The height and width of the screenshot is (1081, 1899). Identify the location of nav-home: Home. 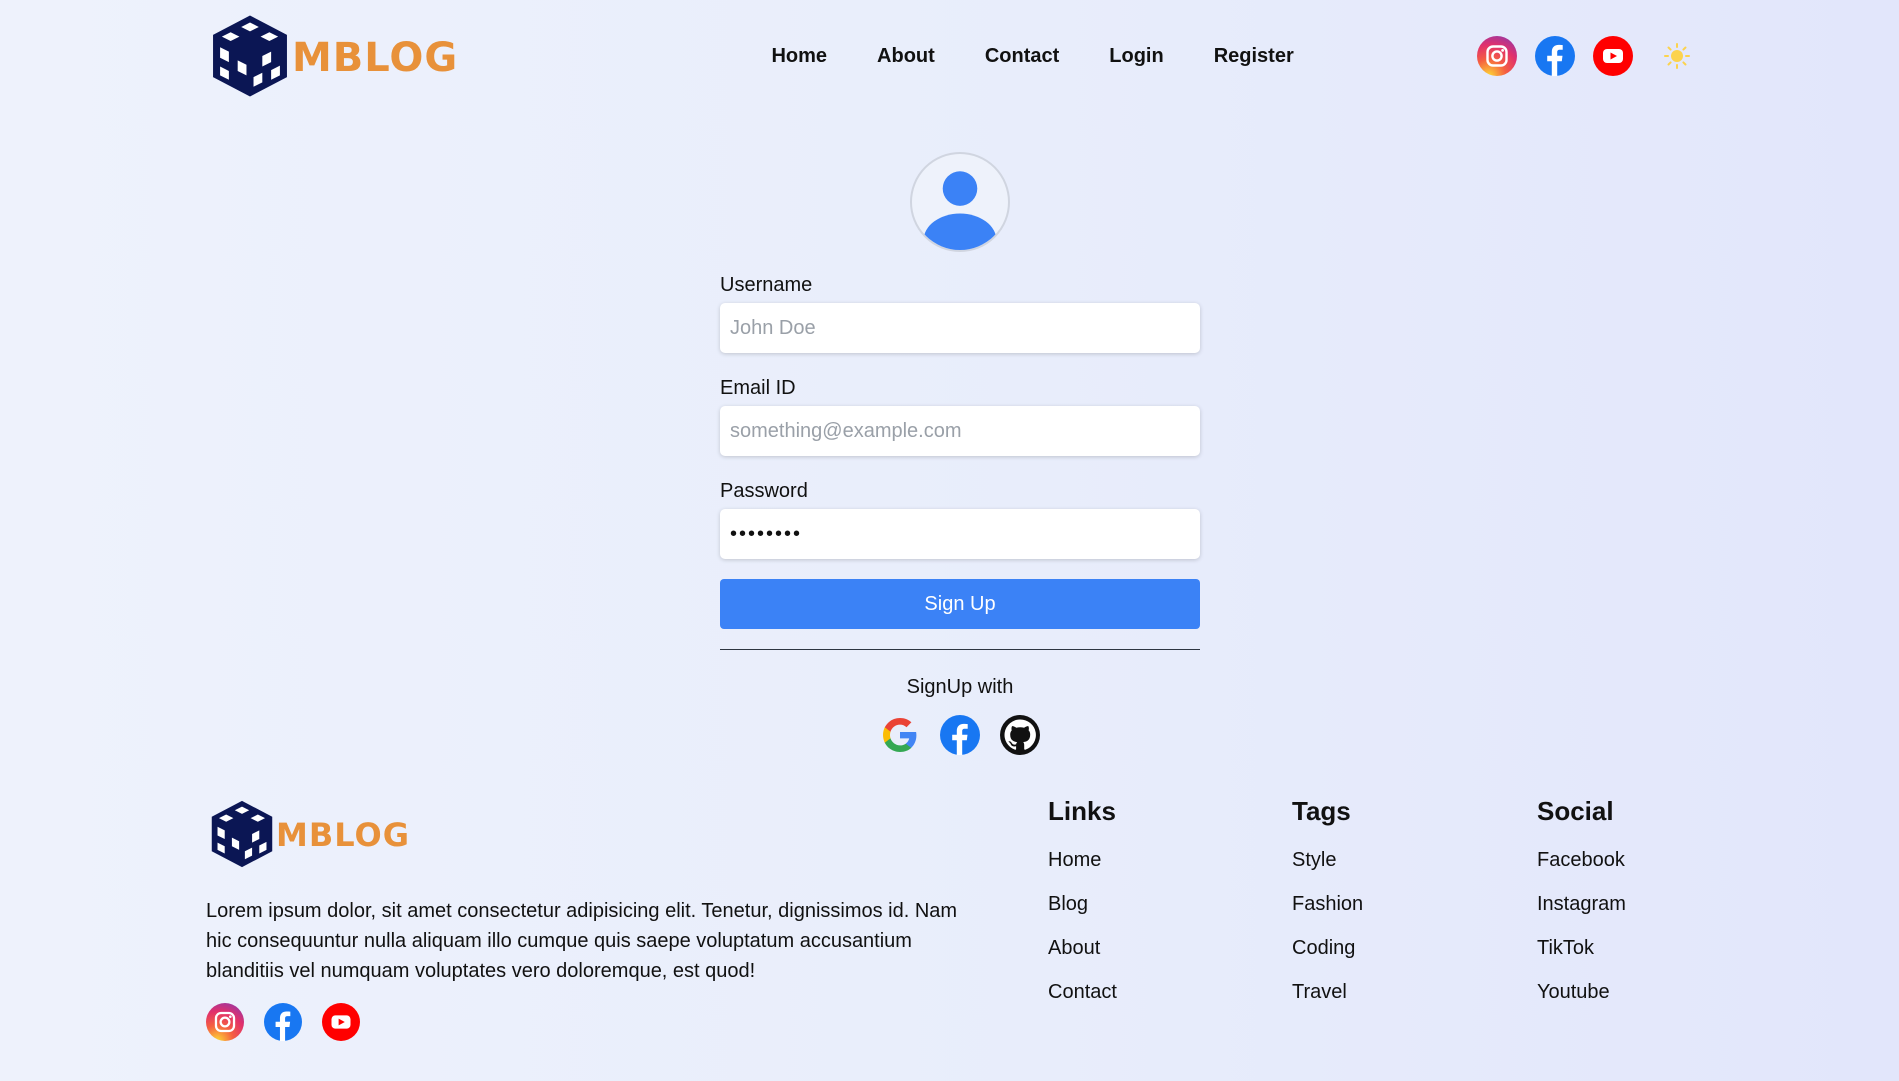
(799, 56).